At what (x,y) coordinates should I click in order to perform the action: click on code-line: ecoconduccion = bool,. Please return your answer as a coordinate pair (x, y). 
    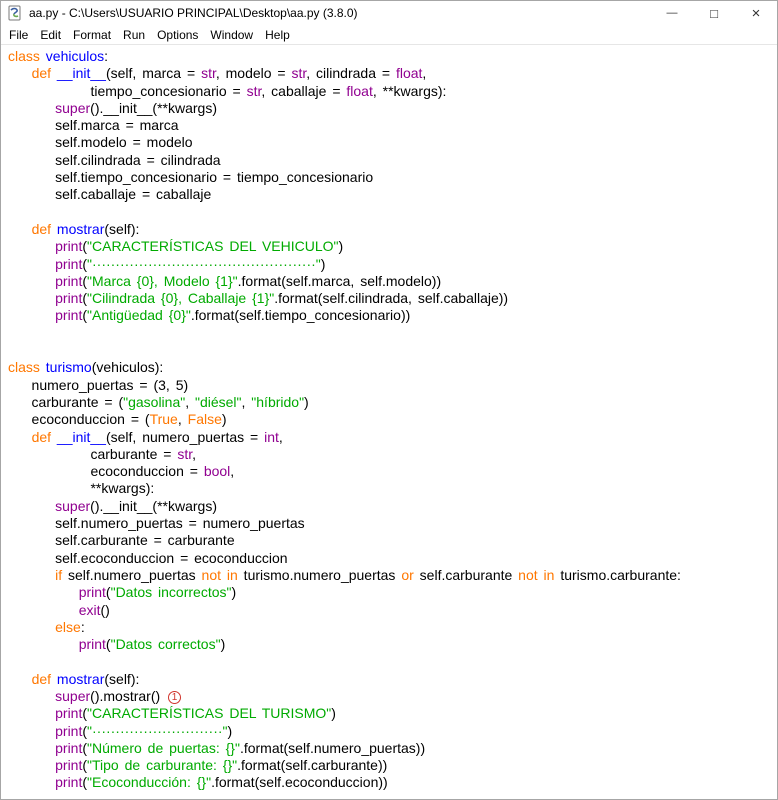
    Looking at the image, I should click on (392, 471).